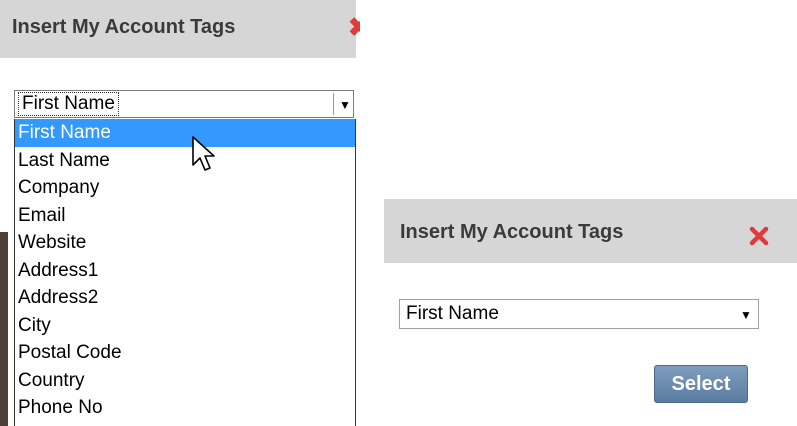  What do you see at coordinates (185, 161) in the screenshot?
I see `option-last-name: Last Name` at bounding box center [185, 161].